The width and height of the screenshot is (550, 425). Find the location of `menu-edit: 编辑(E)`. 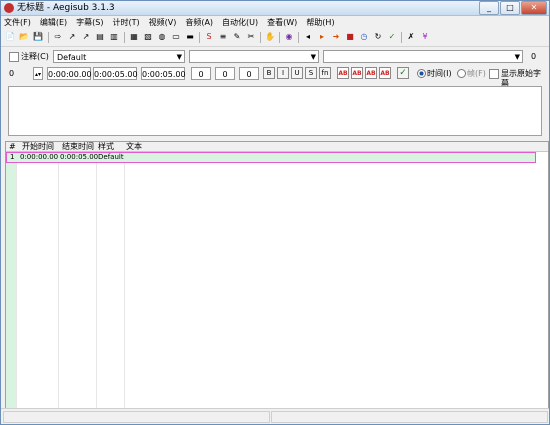

menu-edit: 编辑(E) is located at coordinates (53, 22).